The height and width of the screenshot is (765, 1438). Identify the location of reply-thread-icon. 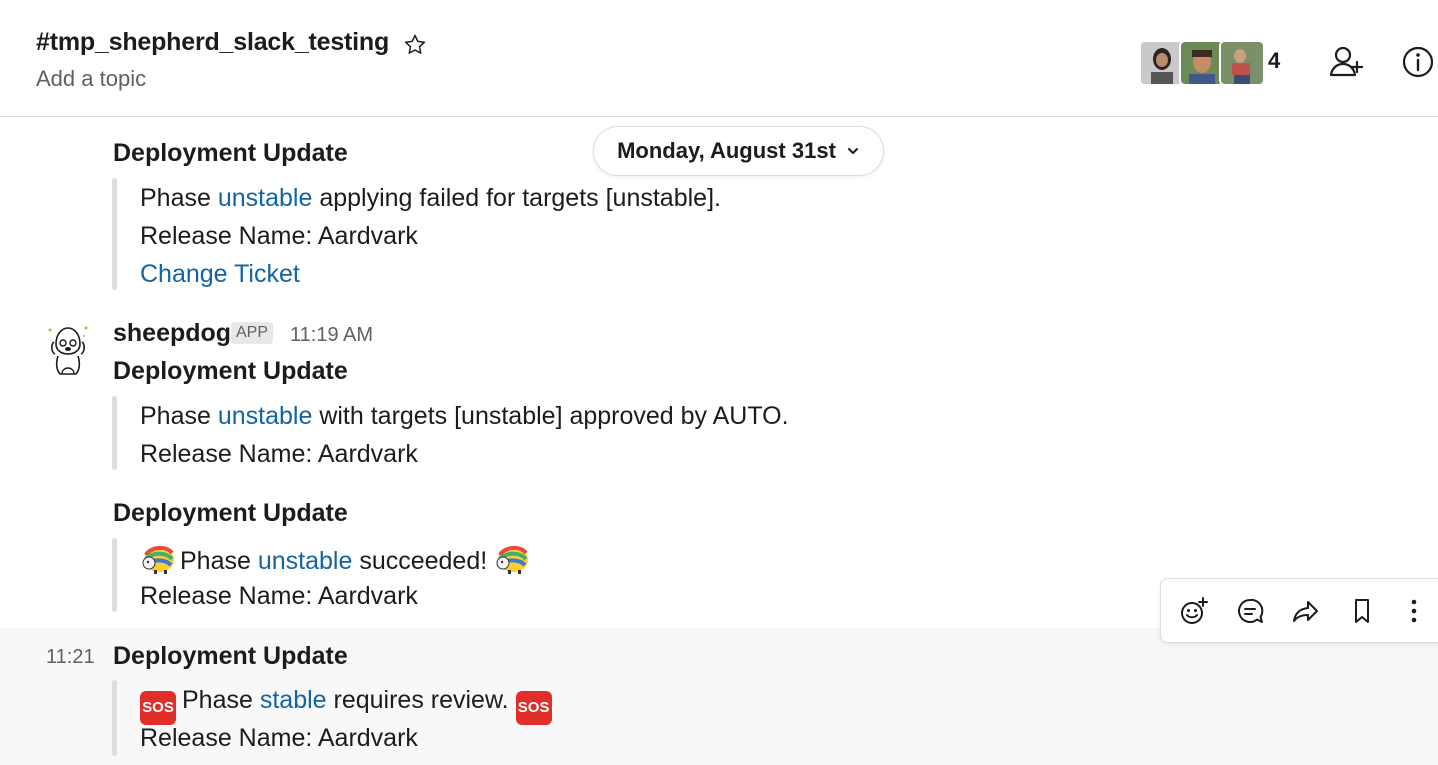
(1250, 611).